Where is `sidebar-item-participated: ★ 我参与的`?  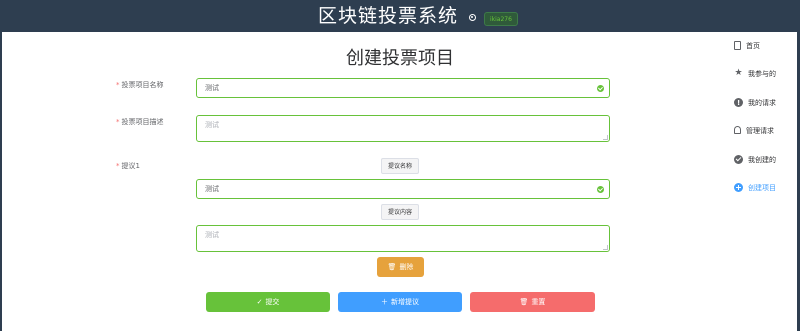
sidebar-item-participated: ★ 我参与的 is located at coordinates (755, 74).